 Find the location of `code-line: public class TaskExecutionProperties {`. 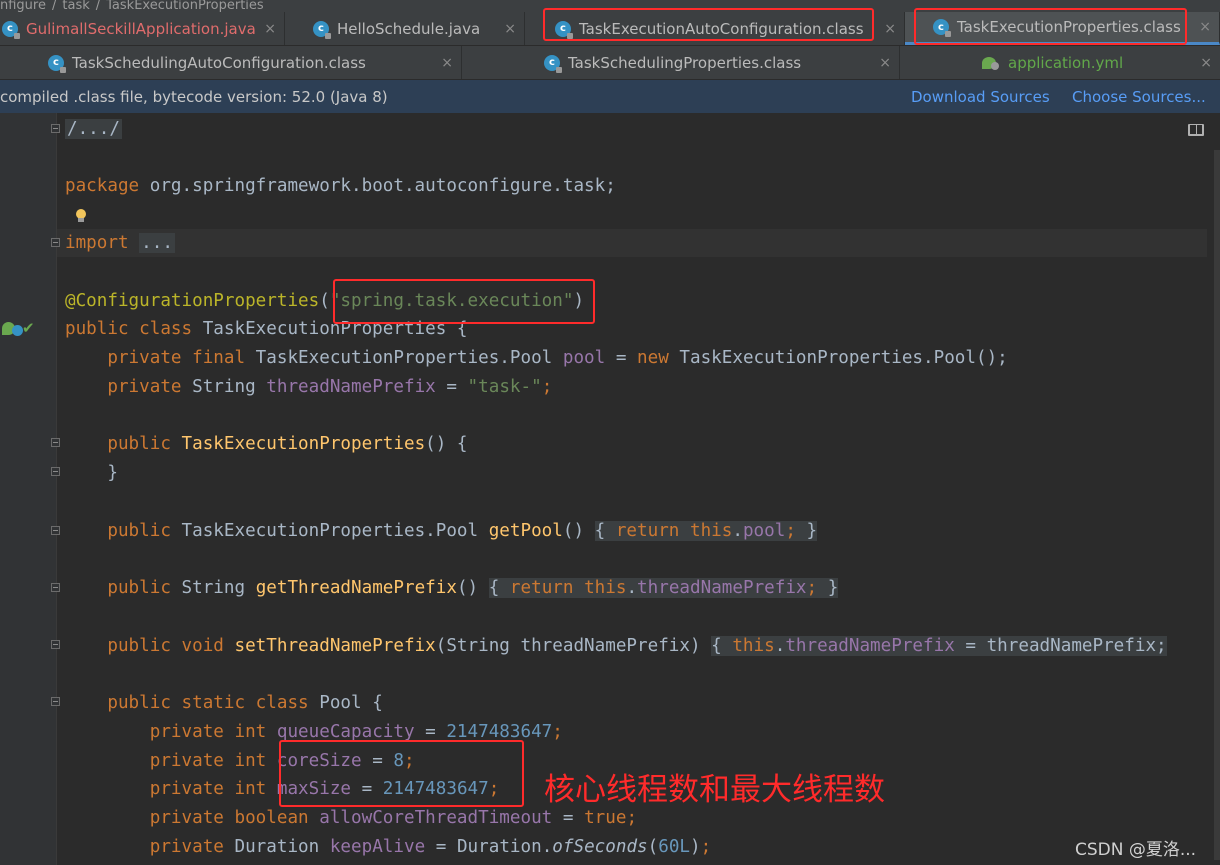

code-line: public class TaskExecutionProperties { is located at coordinates (266, 329).